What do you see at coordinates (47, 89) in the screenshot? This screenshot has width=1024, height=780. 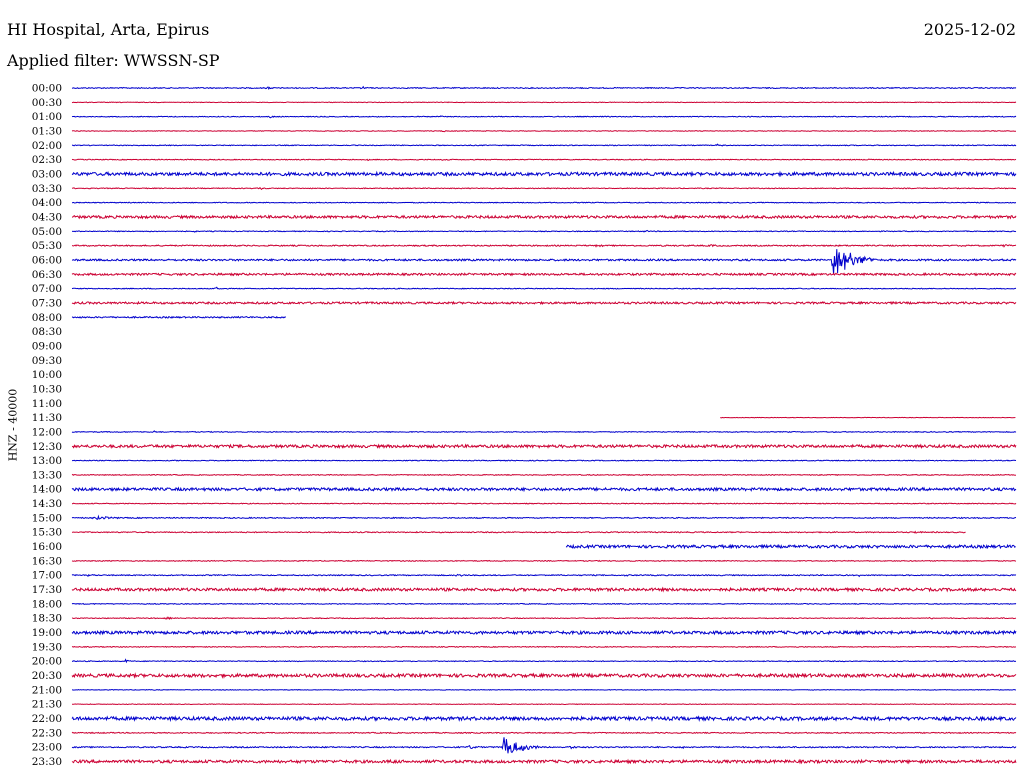 I see `row-time-label: 00:00` at bounding box center [47, 89].